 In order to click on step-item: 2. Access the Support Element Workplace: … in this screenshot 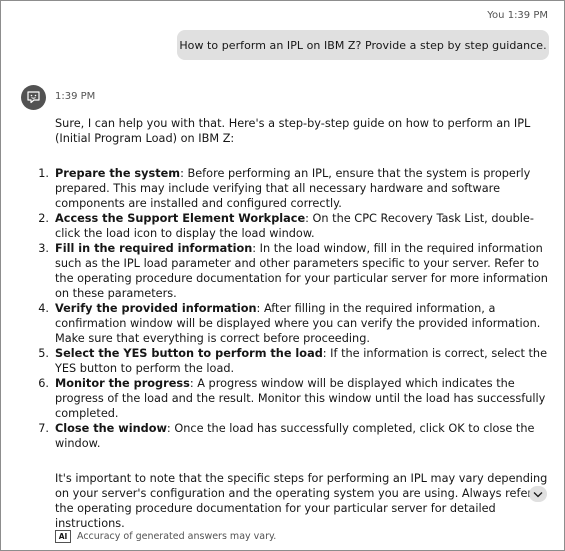, I will do `click(295, 226)`.